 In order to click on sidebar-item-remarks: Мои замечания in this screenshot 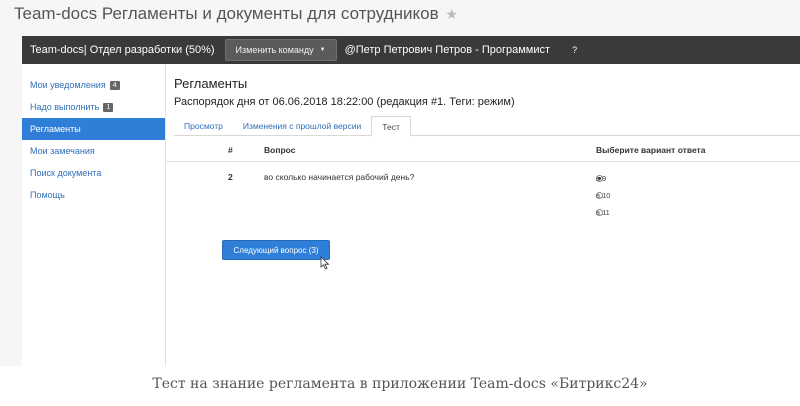, I will do `click(93, 151)`.